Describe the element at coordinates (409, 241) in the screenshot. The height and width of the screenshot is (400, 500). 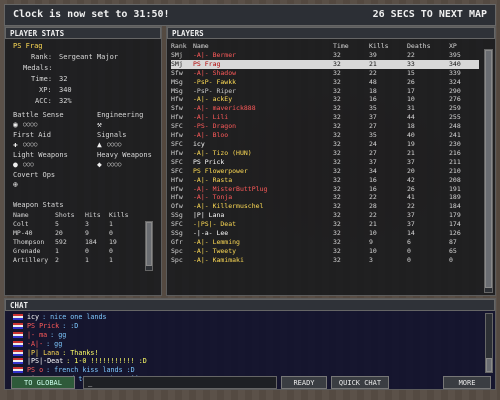
I see `player-deaths: 6` at that location.